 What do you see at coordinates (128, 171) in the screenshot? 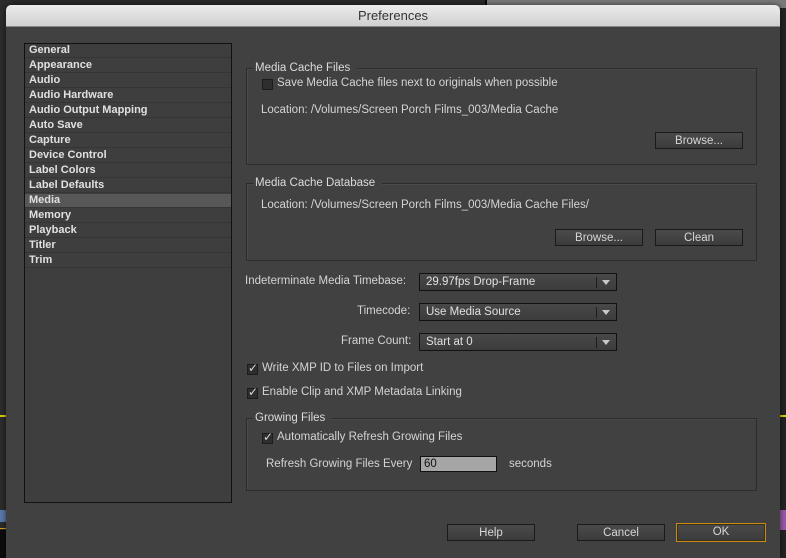
I see `sidebar-item-label-colors: Label Colors` at bounding box center [128, 171].